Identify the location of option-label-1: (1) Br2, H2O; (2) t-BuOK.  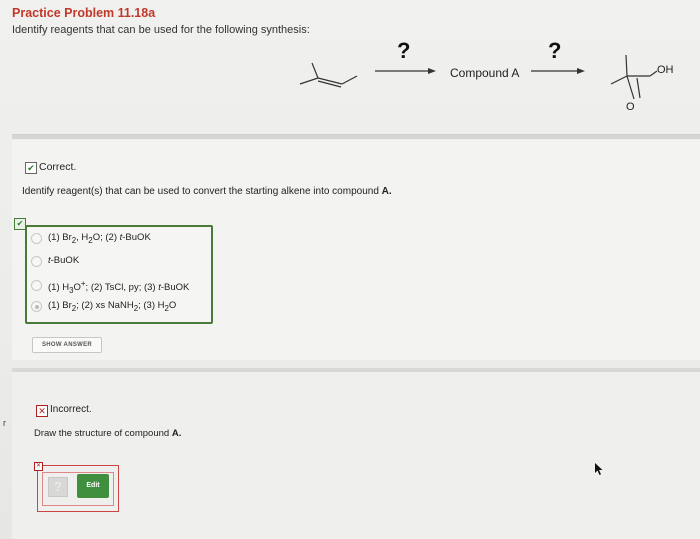
(99, 238).